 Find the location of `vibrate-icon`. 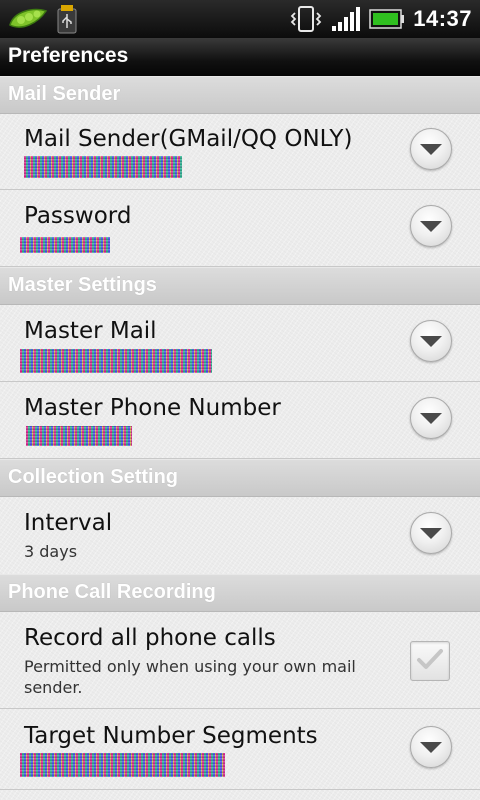

vibrate-icon is located at coordinates (306, 19).